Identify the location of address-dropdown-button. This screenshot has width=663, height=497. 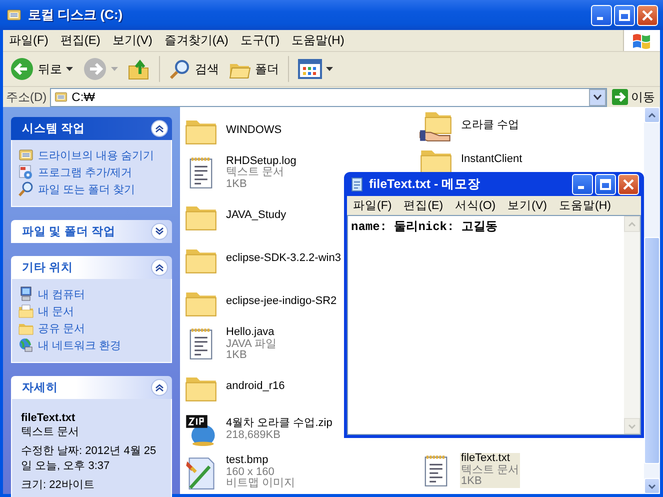
(597, 97).